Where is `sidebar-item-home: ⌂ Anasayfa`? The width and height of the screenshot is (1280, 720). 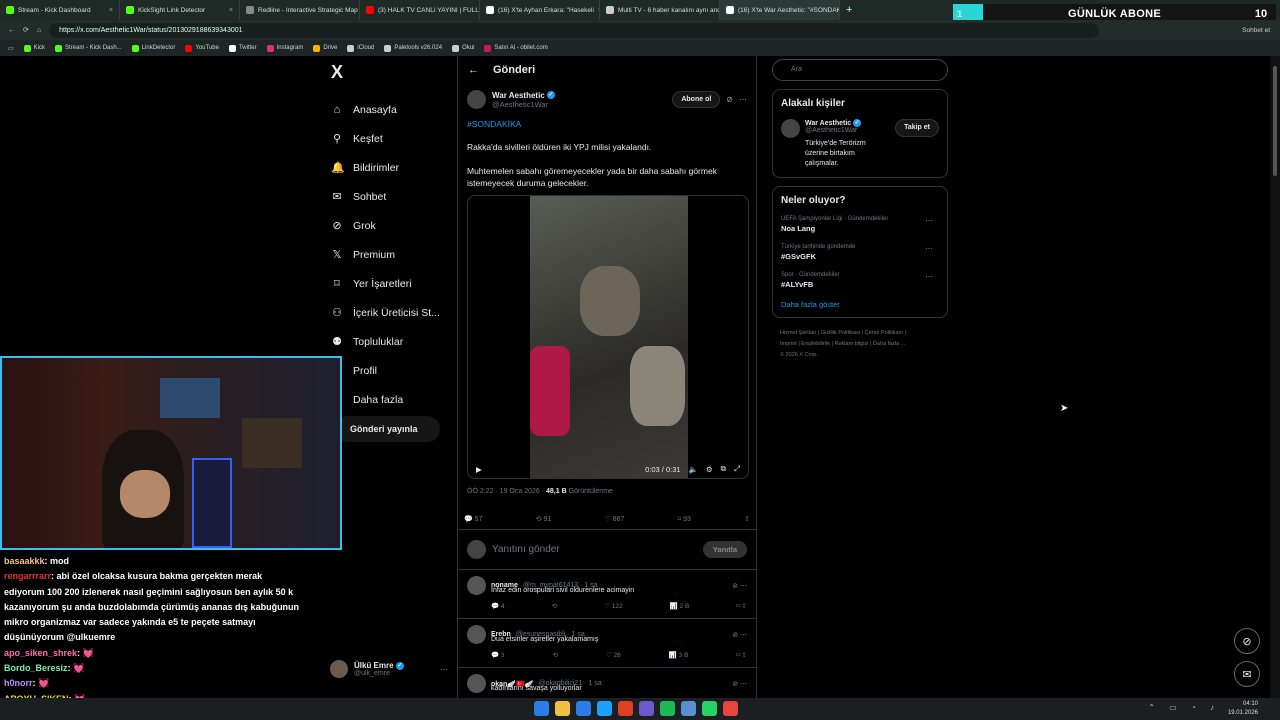
sidebar-item-home: ⌂ Anasayfa is located at coordinates (385, 109).